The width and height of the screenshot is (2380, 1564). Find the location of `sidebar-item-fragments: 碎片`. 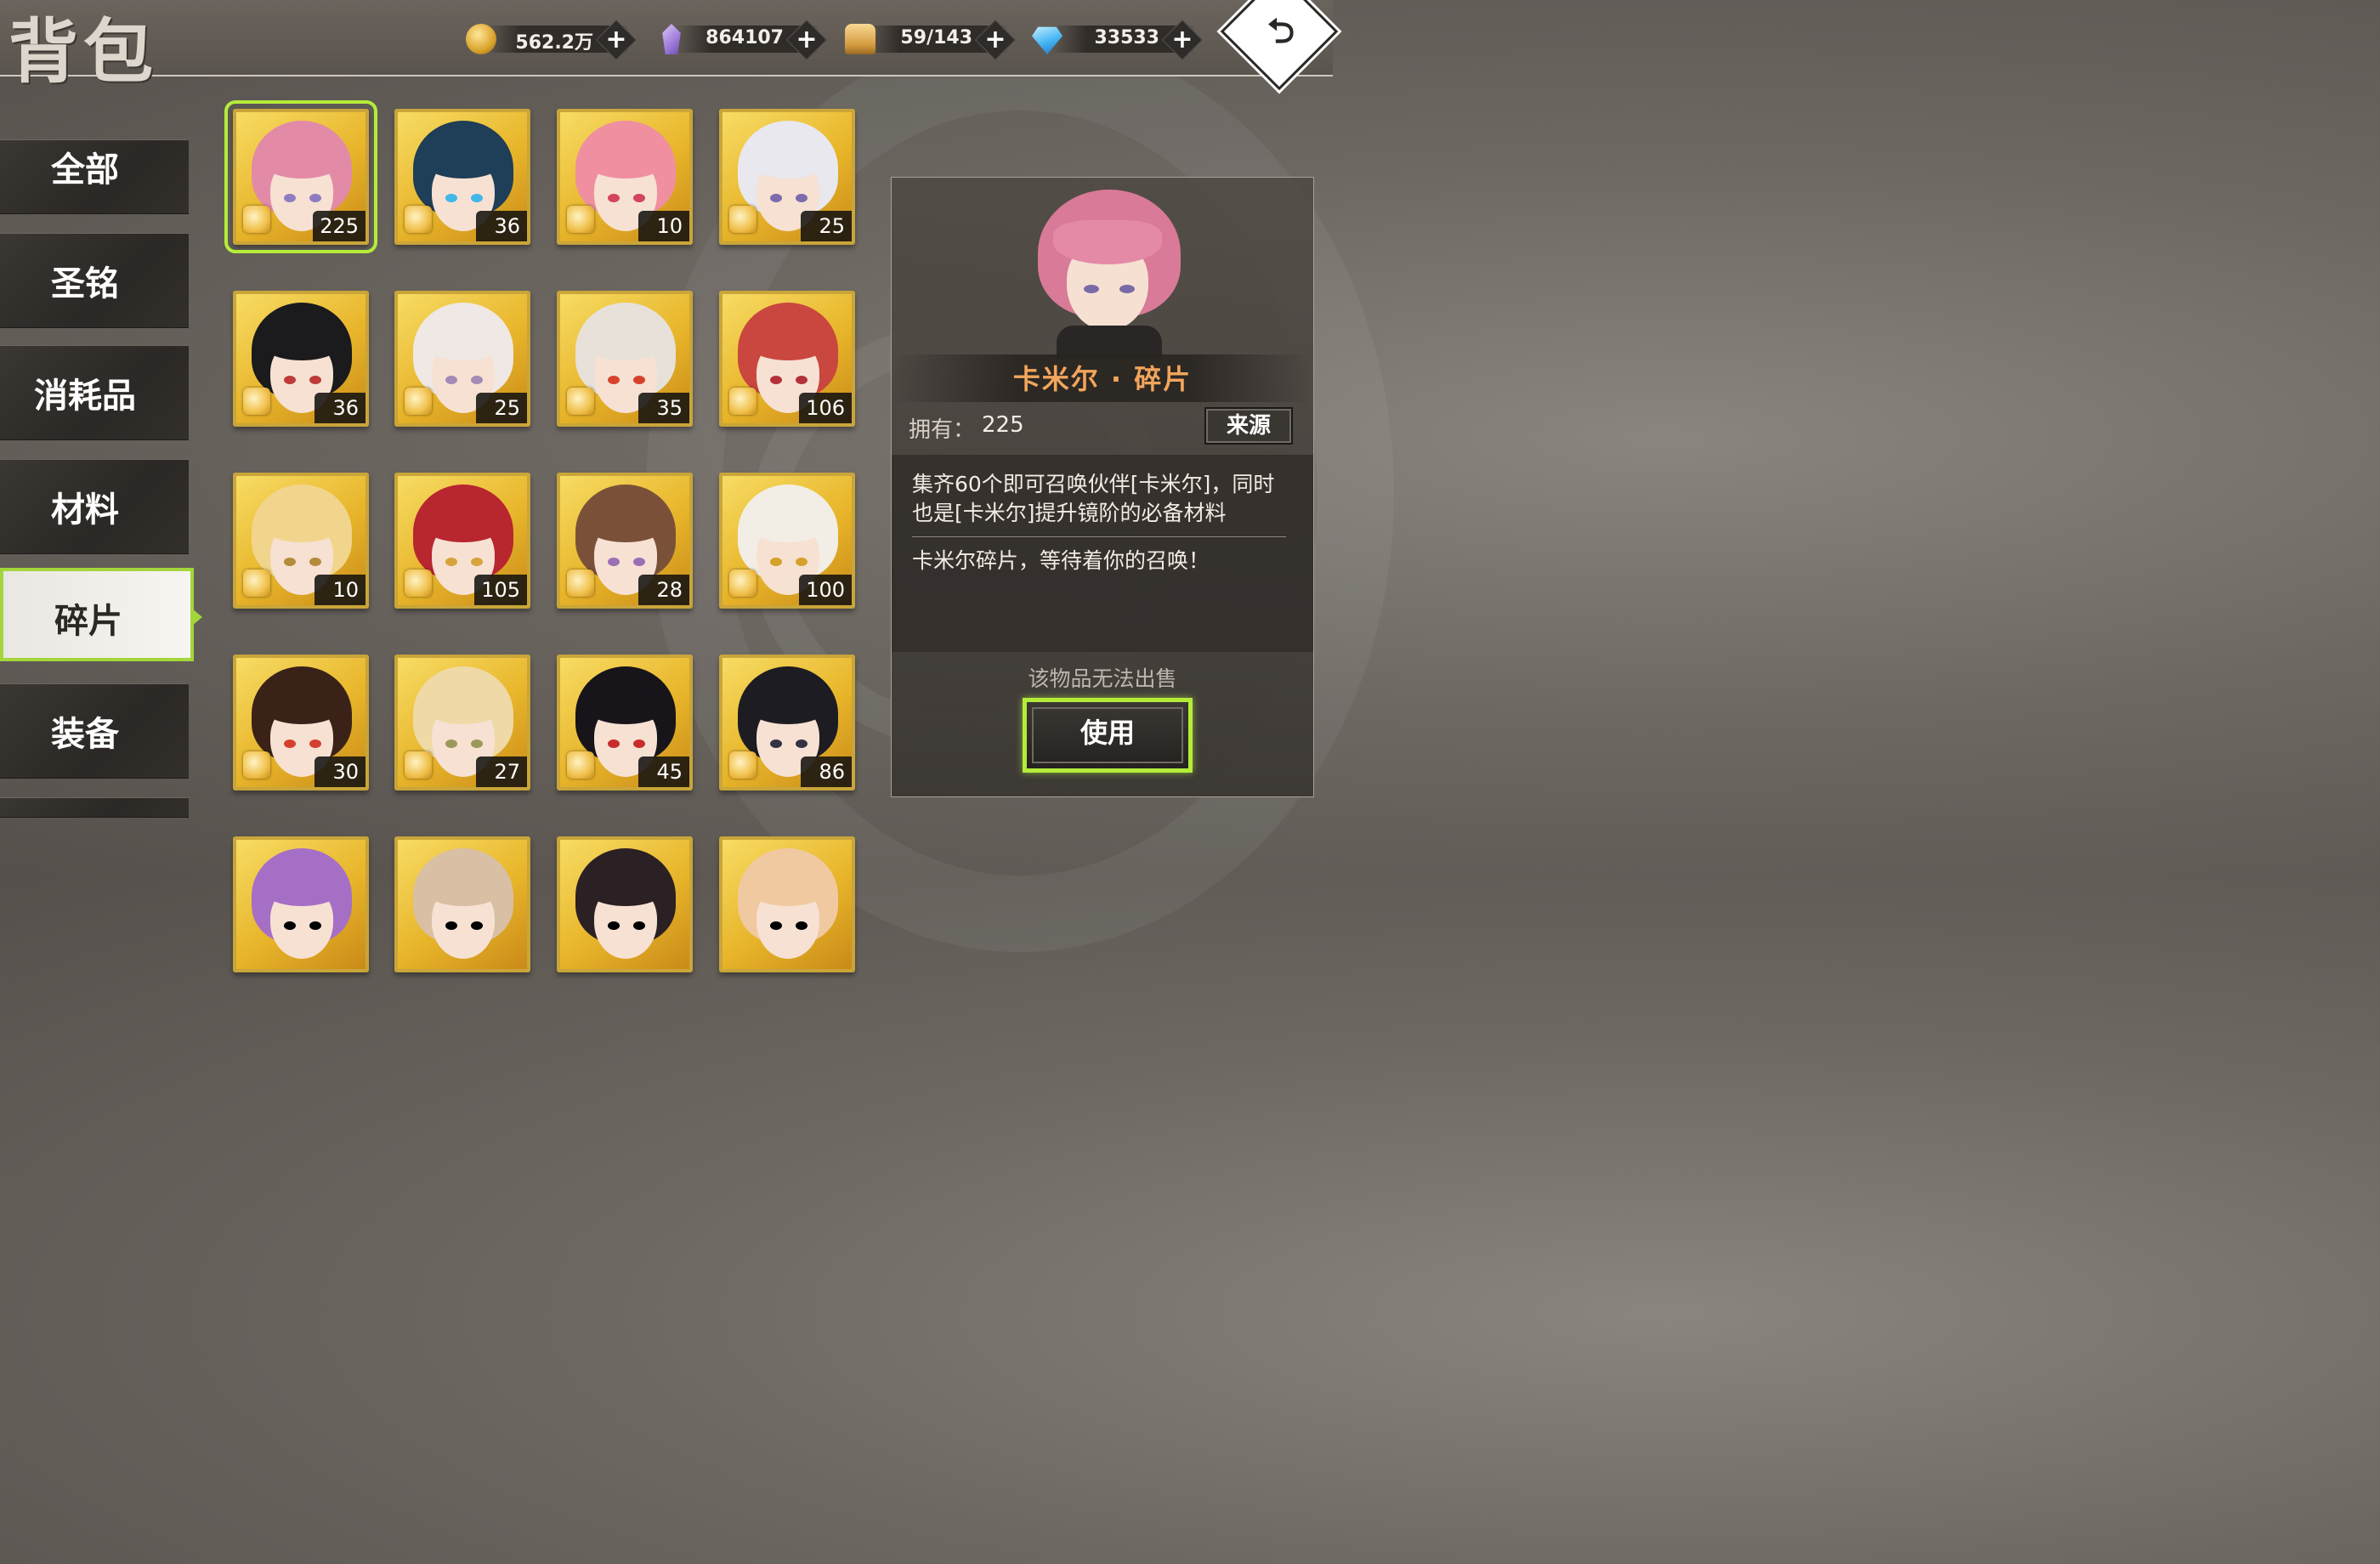

sidebar-item-fragments: 碎片 is located at coordinates (101, 614).